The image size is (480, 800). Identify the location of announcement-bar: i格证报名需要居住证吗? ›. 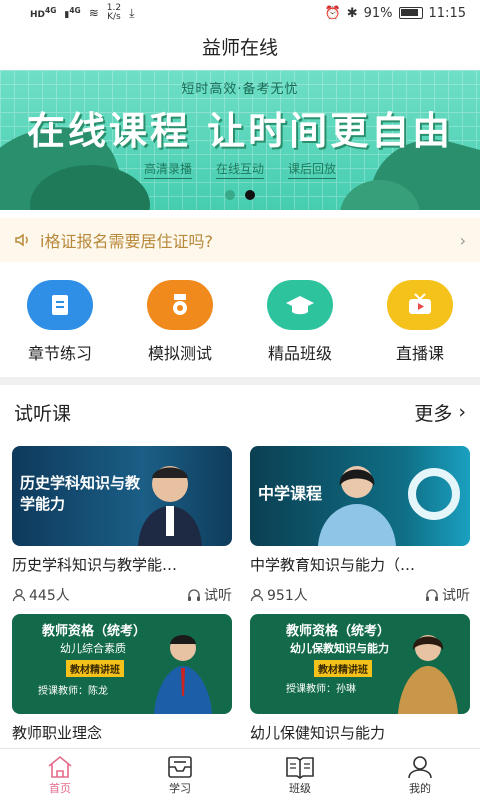
(240, 240).